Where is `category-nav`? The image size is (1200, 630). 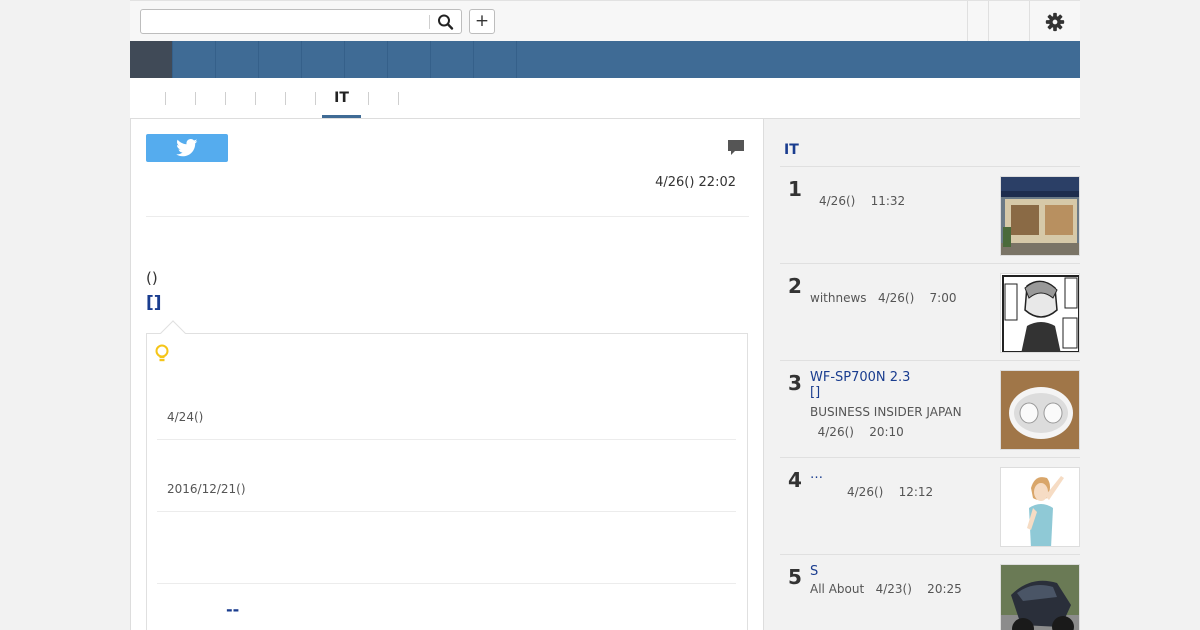 category-nav is located at coordinates (605, 59).